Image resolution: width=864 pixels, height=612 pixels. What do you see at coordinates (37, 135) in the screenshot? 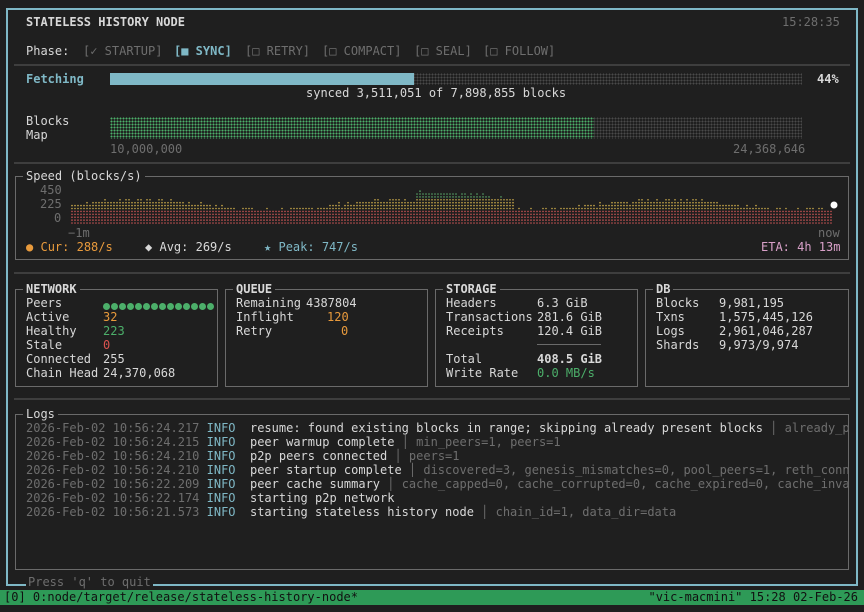
I see `blocks-map-label-2: Map` at bounding box center [37, 135].